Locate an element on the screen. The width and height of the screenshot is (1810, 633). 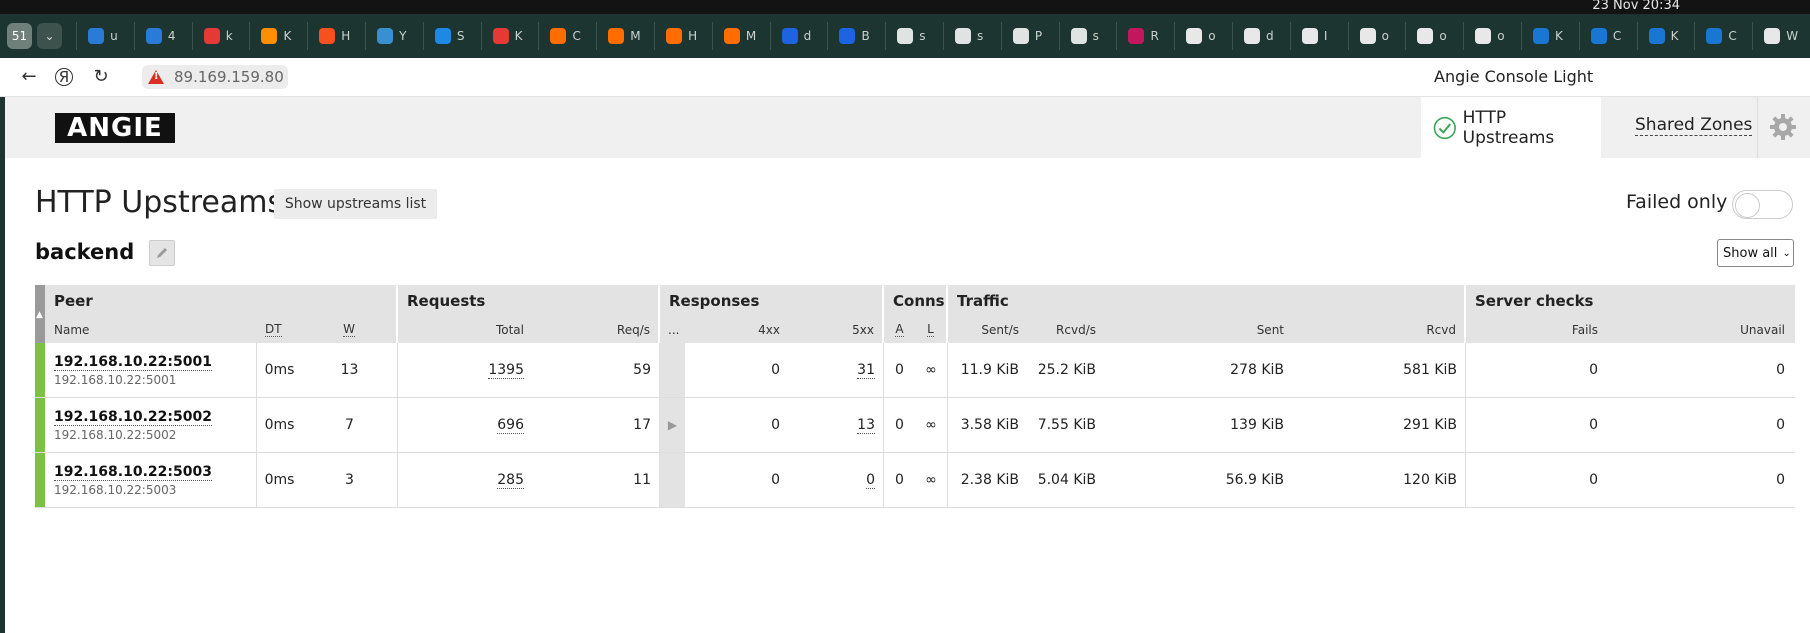
cell-total: 1395 is located at coordinates (465, 370).